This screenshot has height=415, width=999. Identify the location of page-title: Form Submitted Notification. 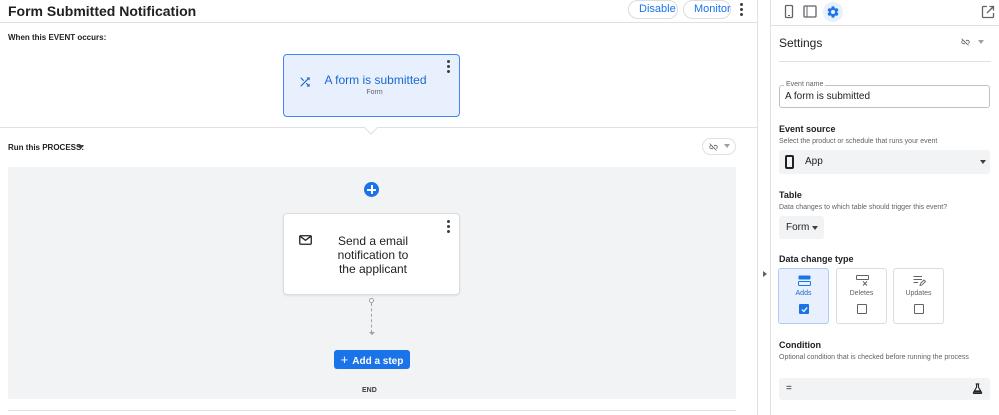
(102, 11).